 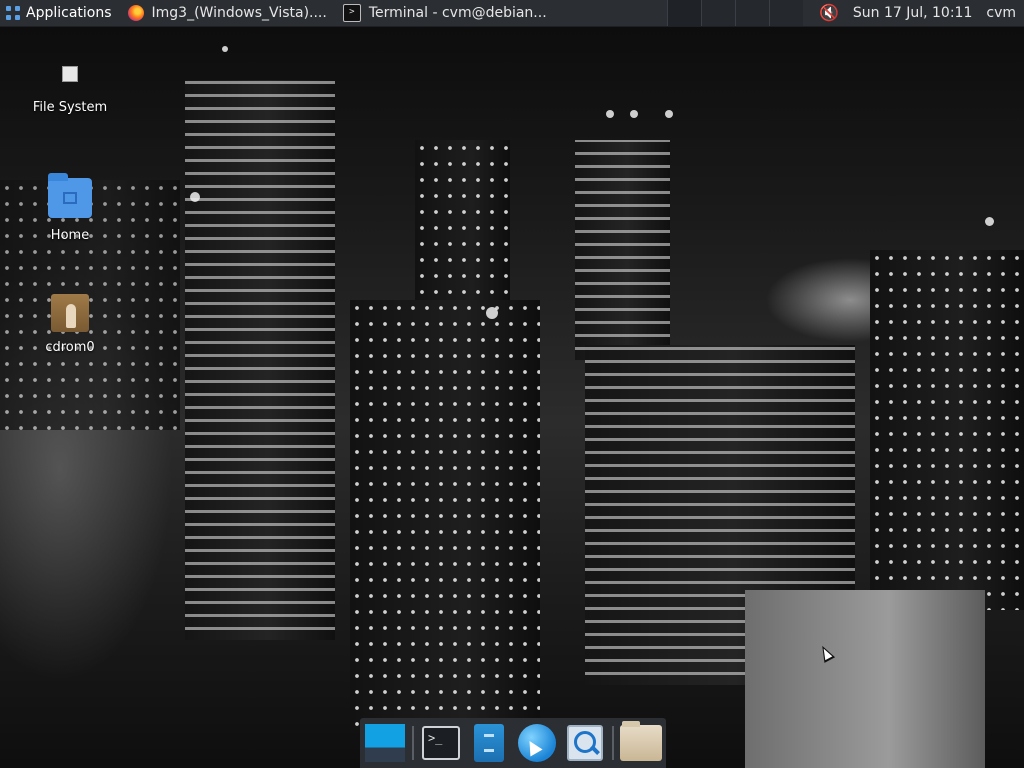 I want to click on file-manager-icon, so click(x=488, y=743).